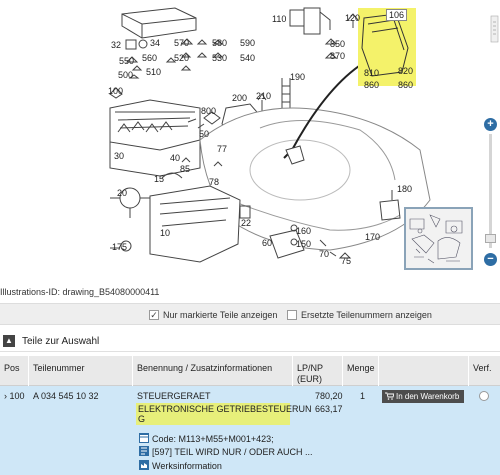 This screenshot has height=475, width=500. What do you see at coordinates (303, 244) in the screenshot?
I see `part-label: 150` at bounding box center [303, 244].